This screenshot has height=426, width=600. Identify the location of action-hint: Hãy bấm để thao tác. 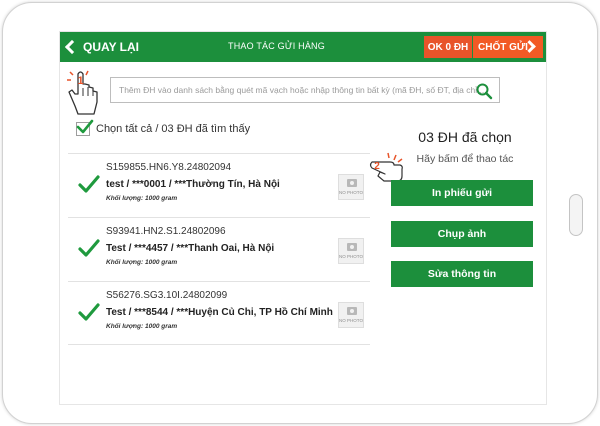
(465, 159).